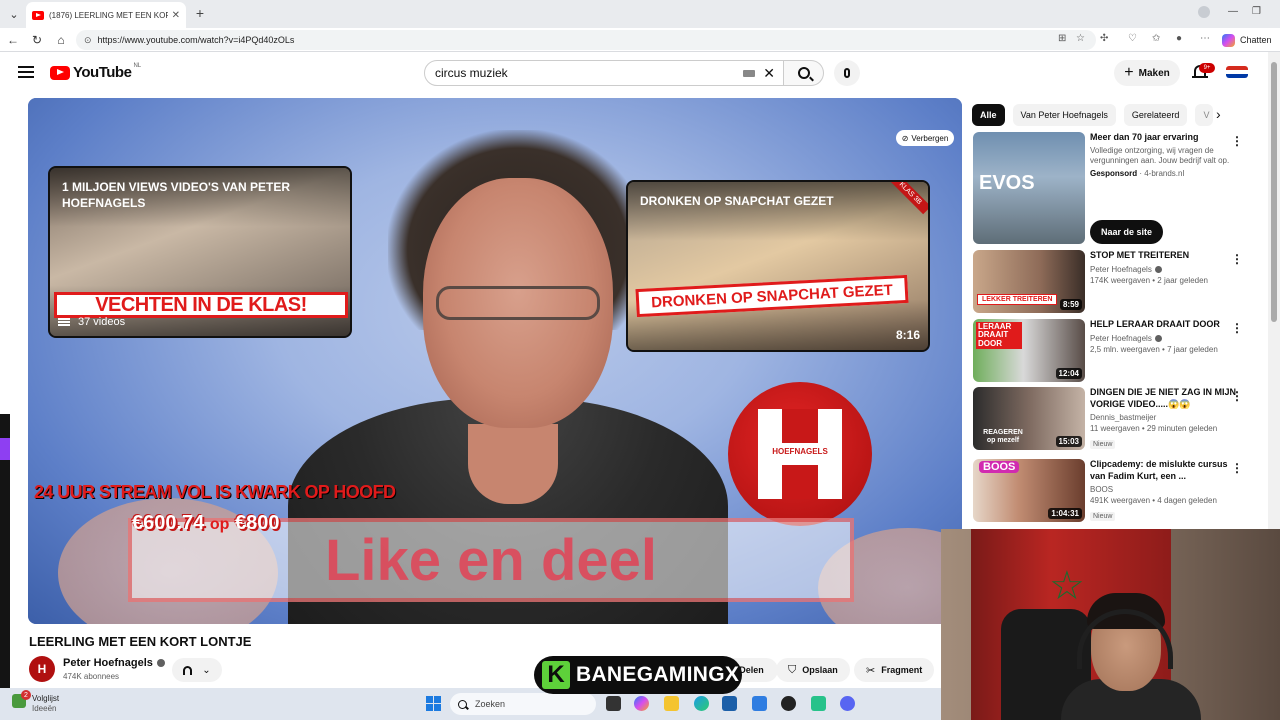 The width and height of the screenshot is (1280, 720). Describe the element at coordinates (729, 703) in the screenshot. I see `store-icon` at that location.